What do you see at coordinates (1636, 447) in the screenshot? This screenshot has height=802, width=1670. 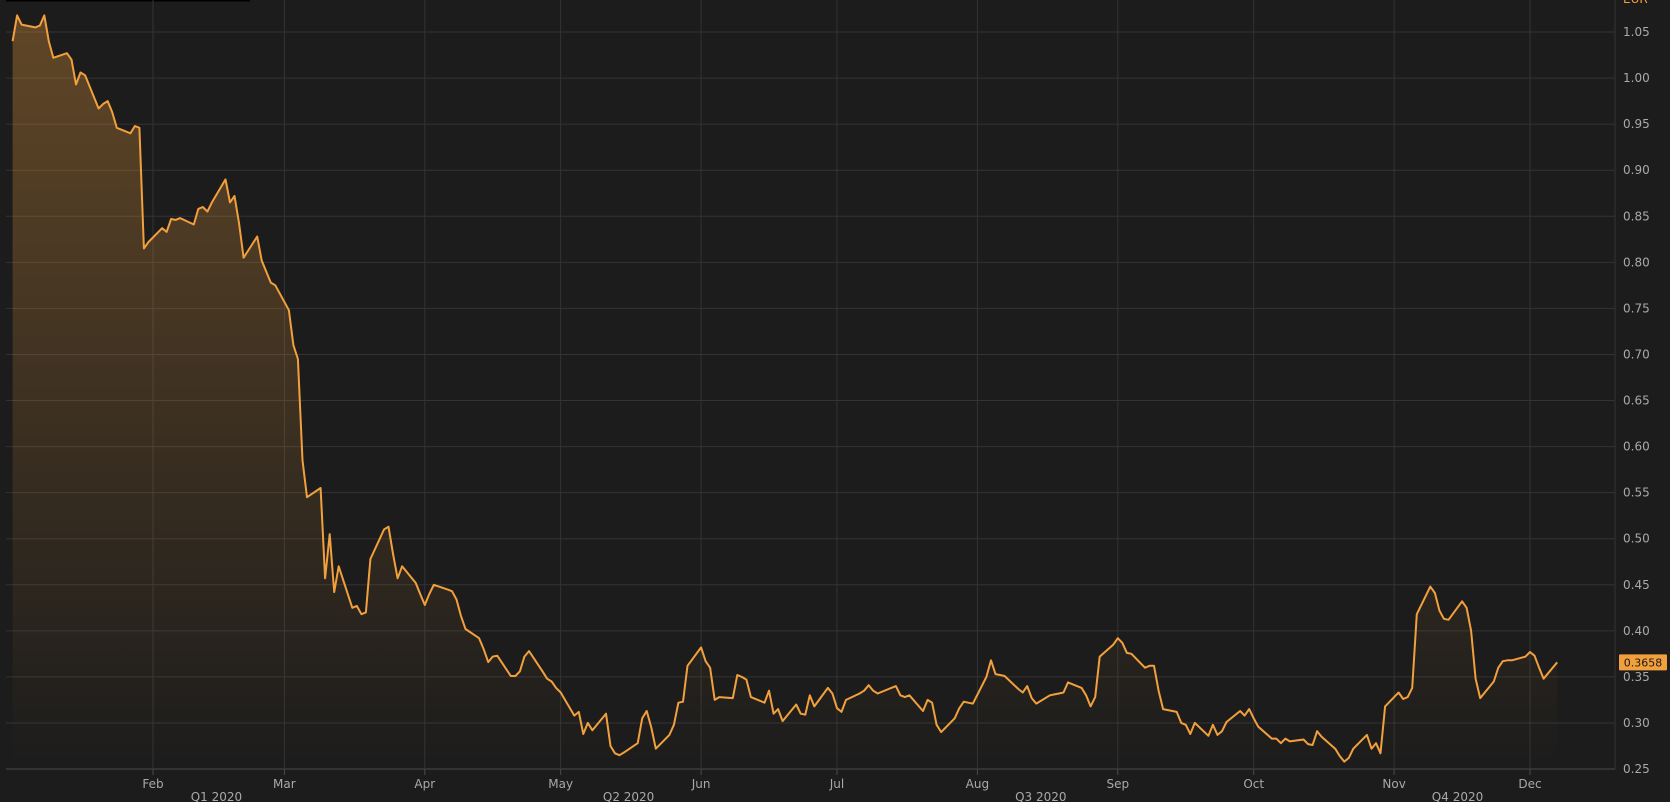 I see `y-tick-label: 0.60` at bounding box center [1636, 447].